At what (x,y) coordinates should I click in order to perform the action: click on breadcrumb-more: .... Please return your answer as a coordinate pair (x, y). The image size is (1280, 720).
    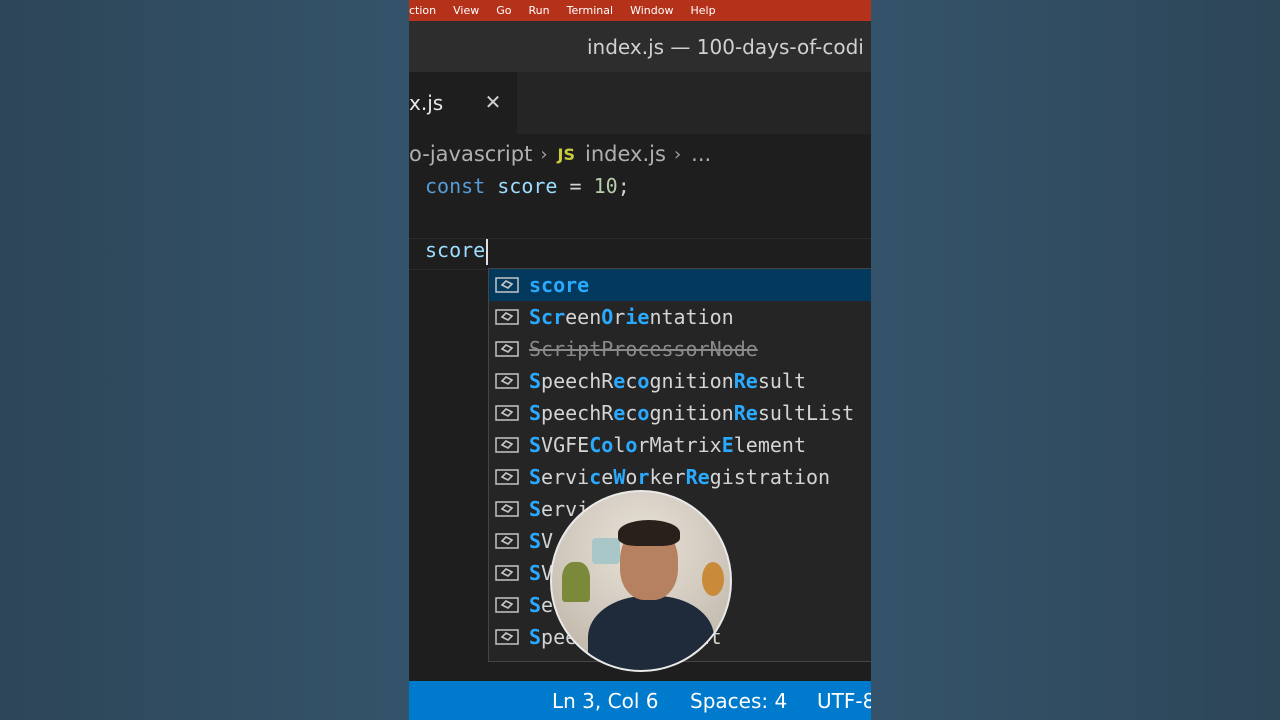
    Looking at the image, I should click on (701, 154).